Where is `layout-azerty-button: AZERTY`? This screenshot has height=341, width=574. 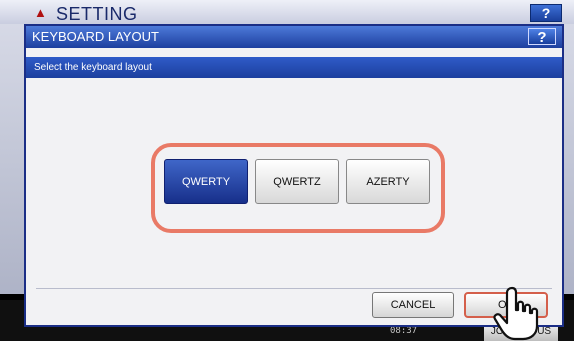 layout-azerty-button: AZERTY is located at coordinates (388, 181).